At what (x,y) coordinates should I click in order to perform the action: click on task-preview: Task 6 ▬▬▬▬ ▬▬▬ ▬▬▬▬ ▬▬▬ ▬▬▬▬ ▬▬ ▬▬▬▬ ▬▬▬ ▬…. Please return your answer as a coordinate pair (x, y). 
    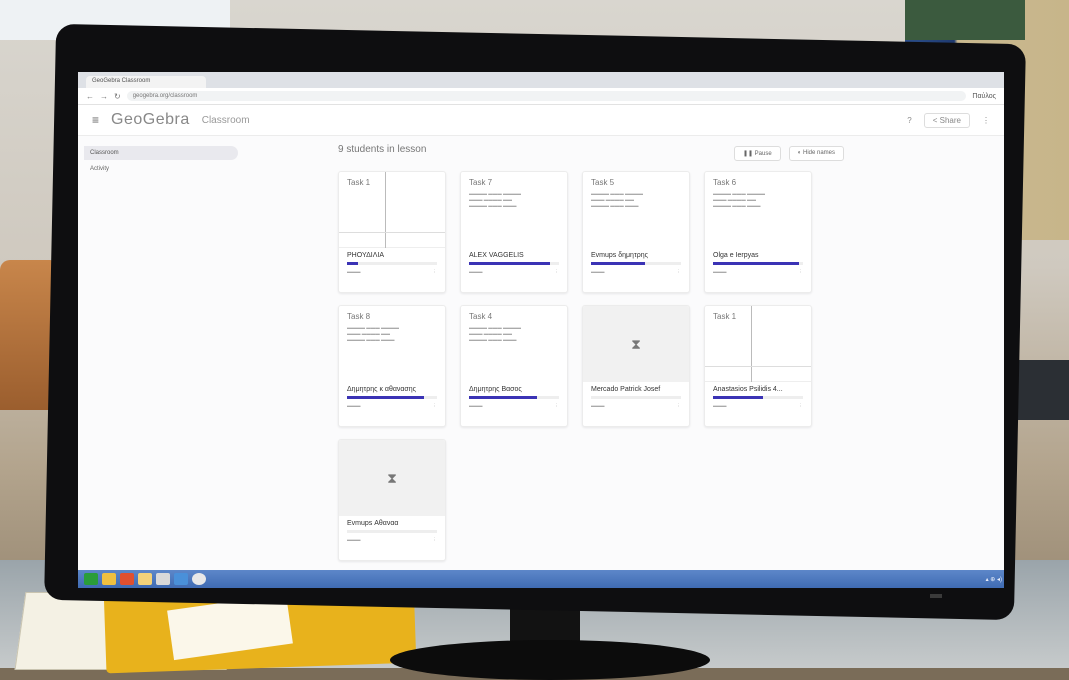
    Looking at the image, I should click on (758, 210).